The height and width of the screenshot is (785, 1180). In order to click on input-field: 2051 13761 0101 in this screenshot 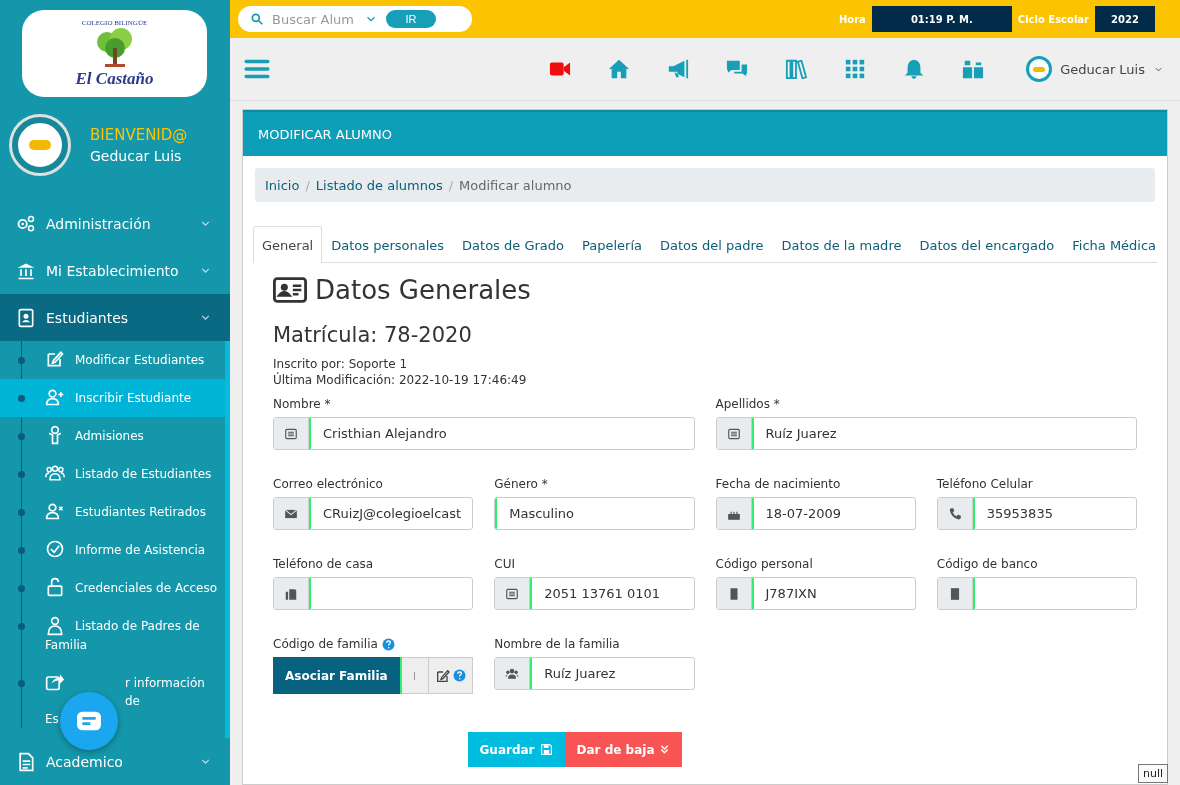, I will do `click(594, 593)`.